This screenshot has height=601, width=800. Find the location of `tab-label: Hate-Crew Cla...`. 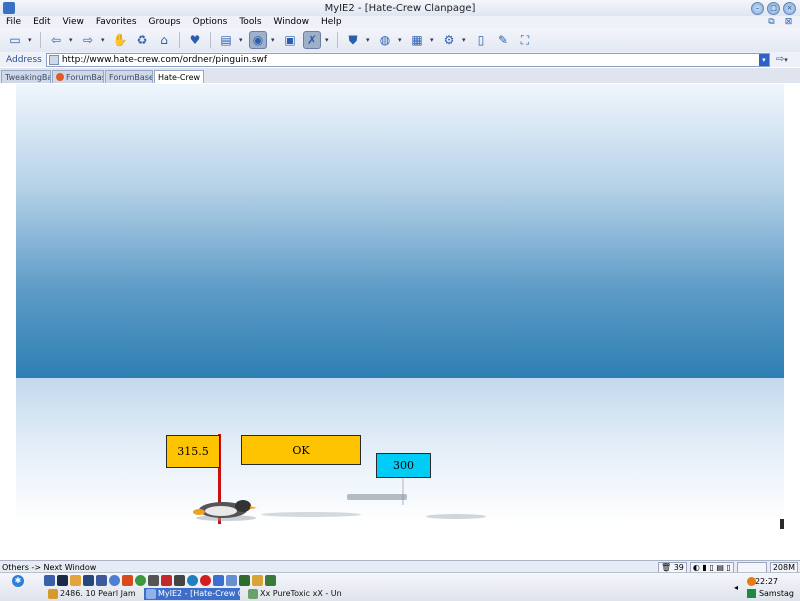

tab-label: Hate-Crew Cla... is located at coordinates (180, 77).